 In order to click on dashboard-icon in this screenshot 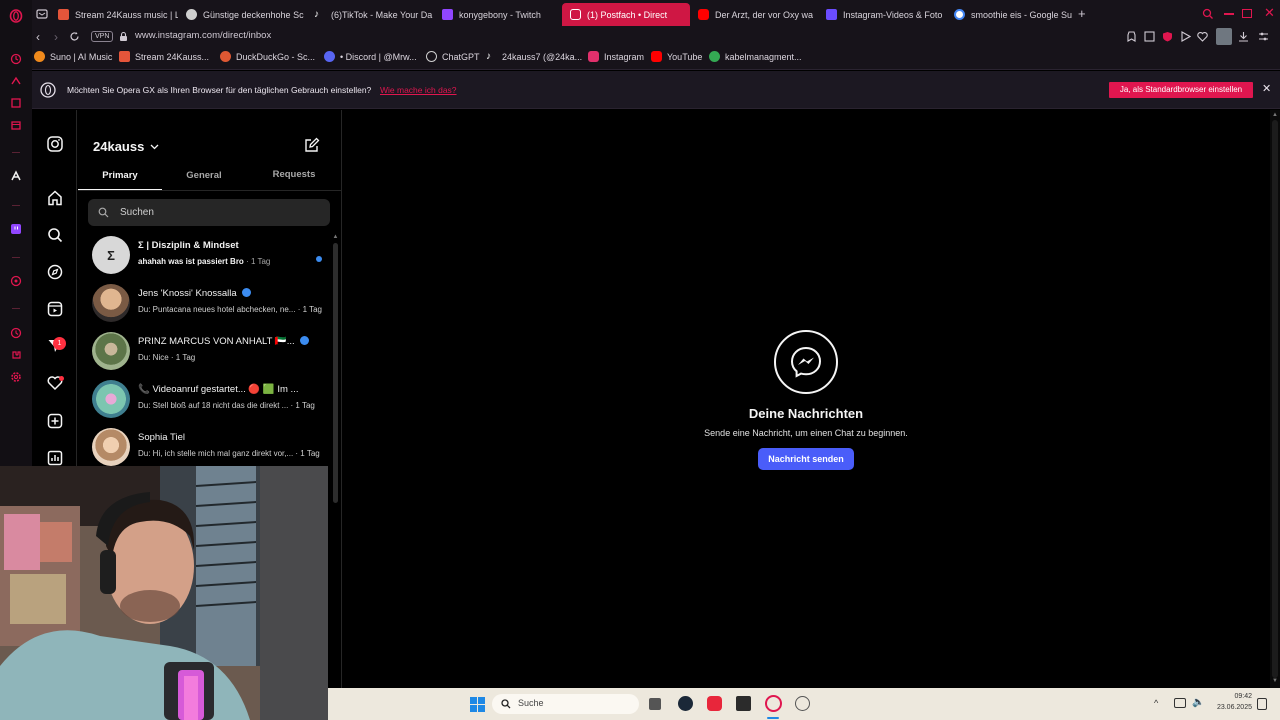, I will do `click(55, 458)`.